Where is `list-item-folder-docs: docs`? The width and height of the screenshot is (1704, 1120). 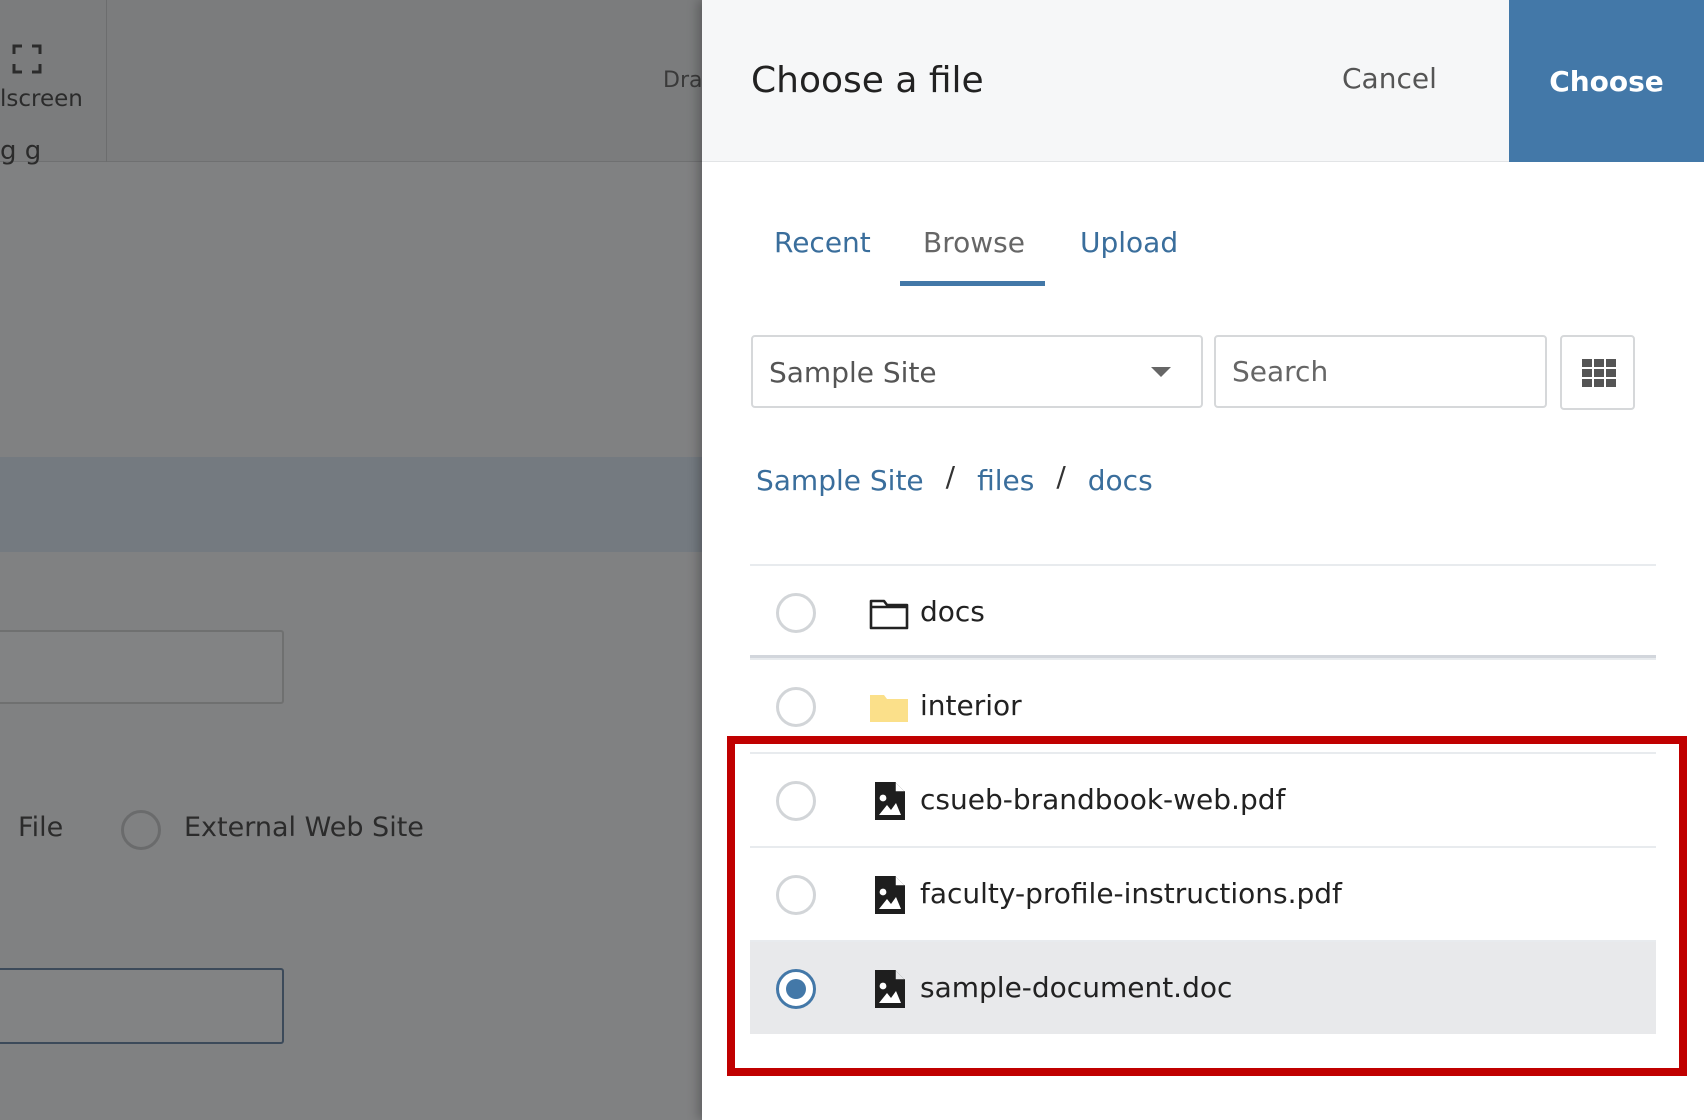
list-item-folder-docs: docs is located at coordinates (1203, 611).